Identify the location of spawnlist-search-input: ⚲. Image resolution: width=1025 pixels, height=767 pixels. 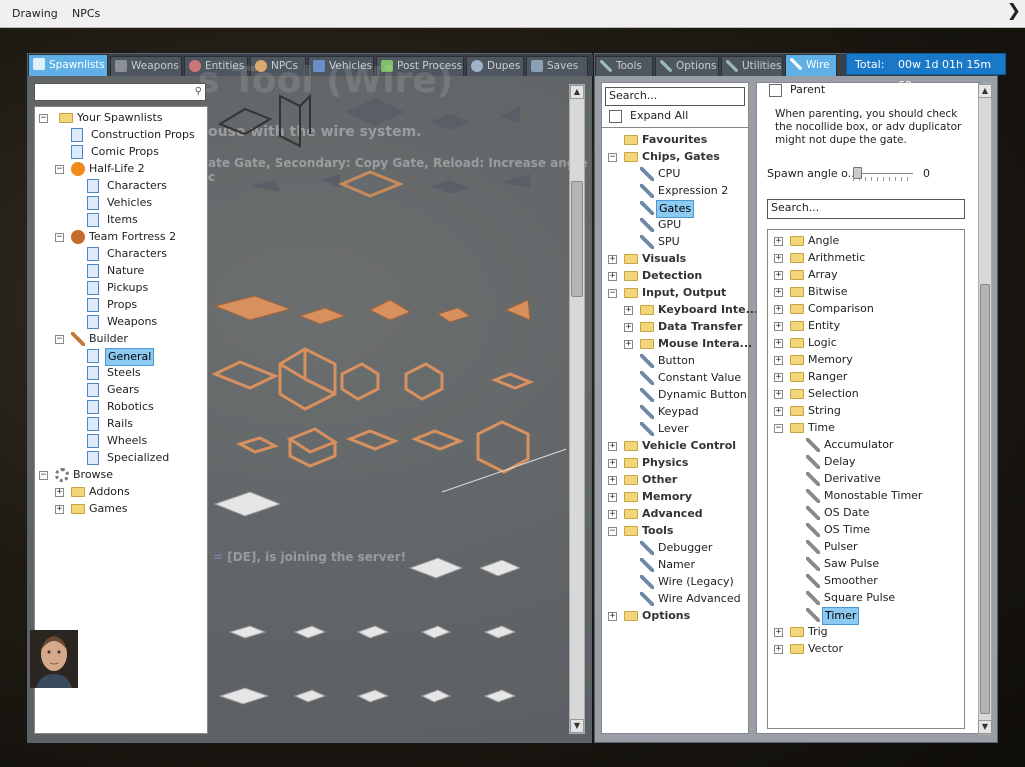
(120, 92).